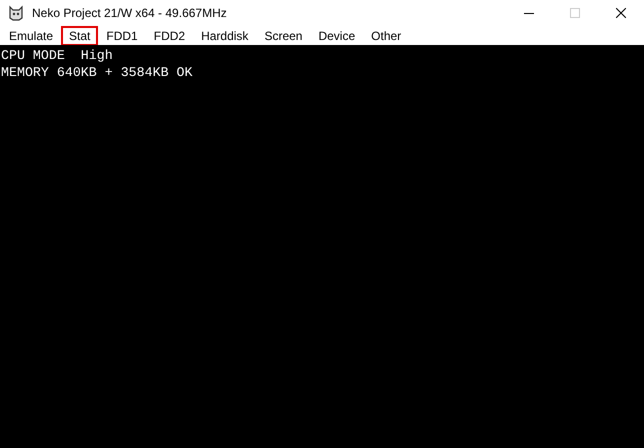 This screenshot has height=448, width=644. Describe the element at coordinates (224, 36) in the screenshot. I see `menu-item: Harddisk` at that location.